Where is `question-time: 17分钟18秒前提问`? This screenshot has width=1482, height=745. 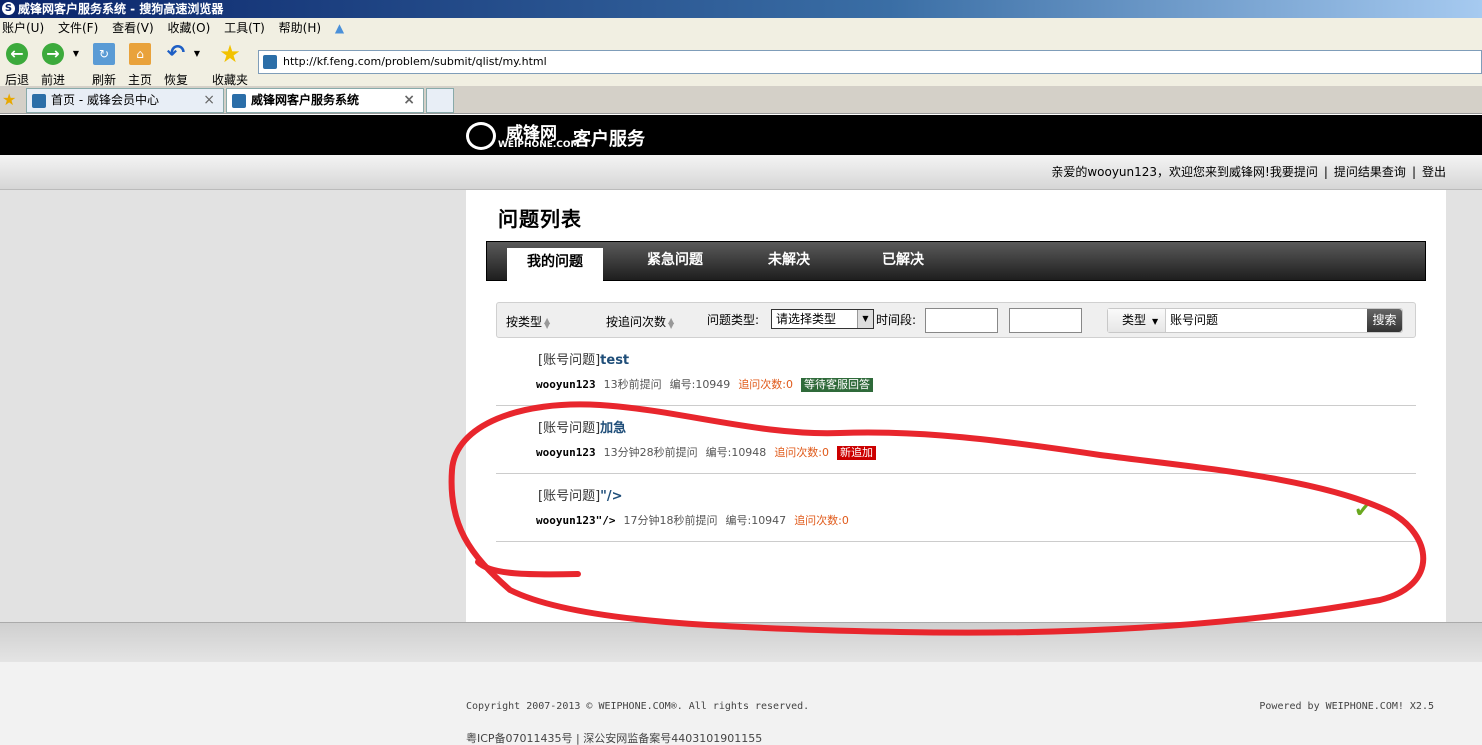
question-time: 17分钟18秒前提问 is located at coordinates (670, 520).